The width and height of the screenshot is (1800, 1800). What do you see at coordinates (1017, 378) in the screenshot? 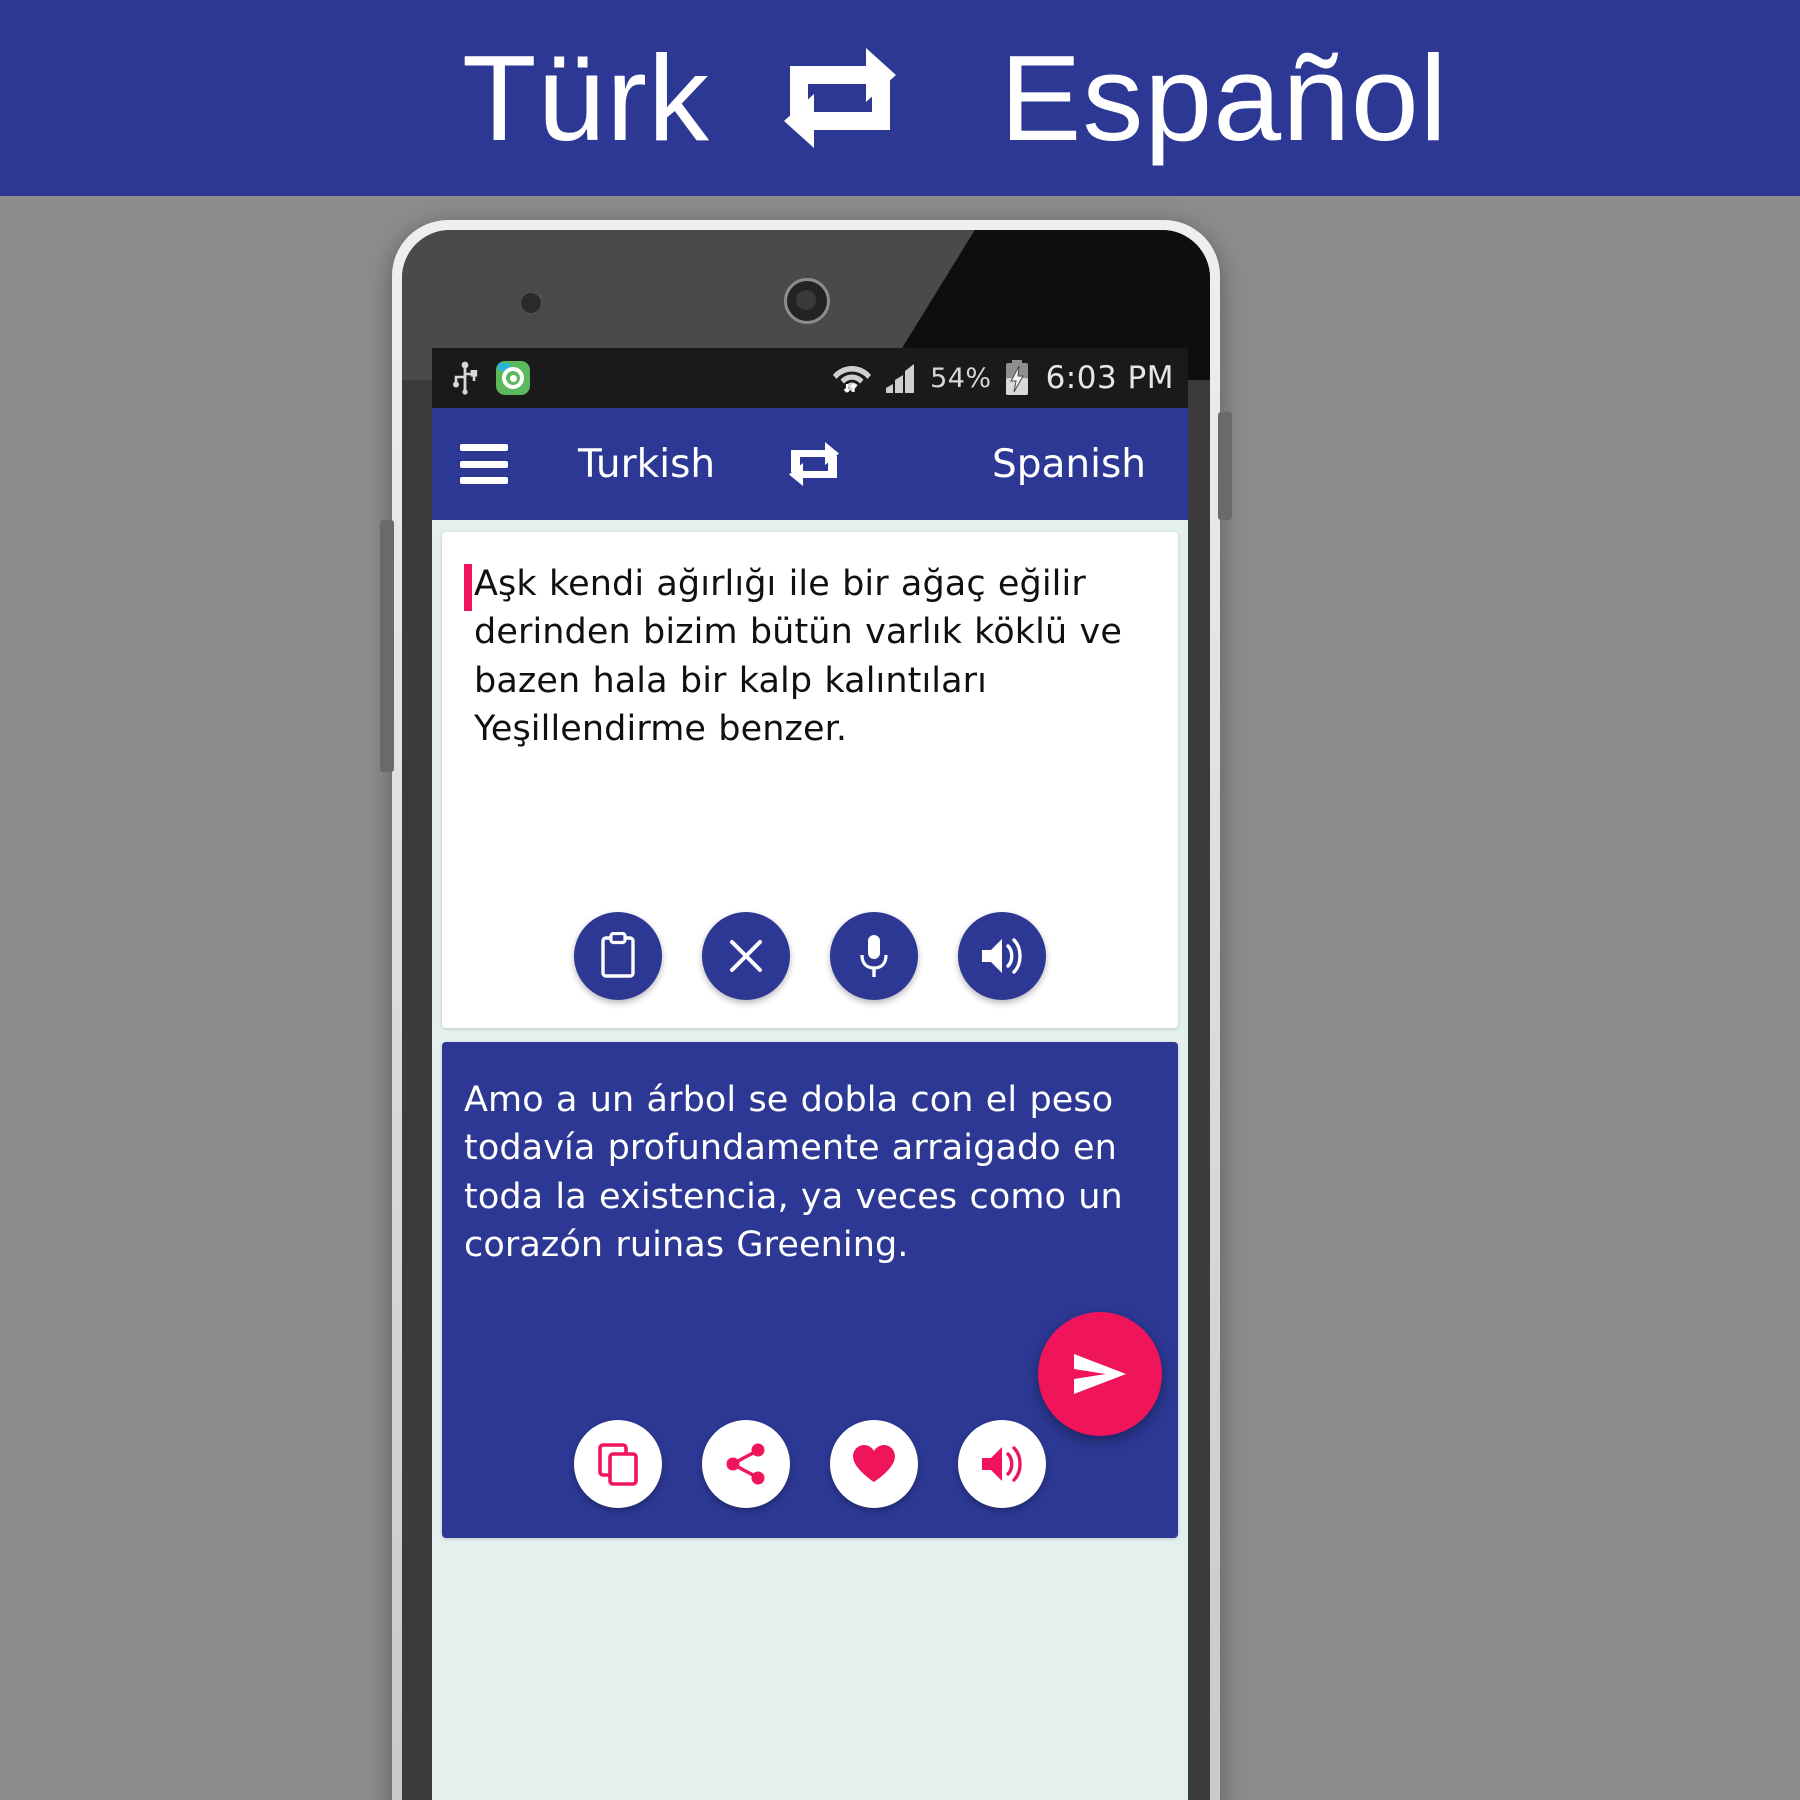
I see `battery-charging-icon` at bounding box center [1017, 378].